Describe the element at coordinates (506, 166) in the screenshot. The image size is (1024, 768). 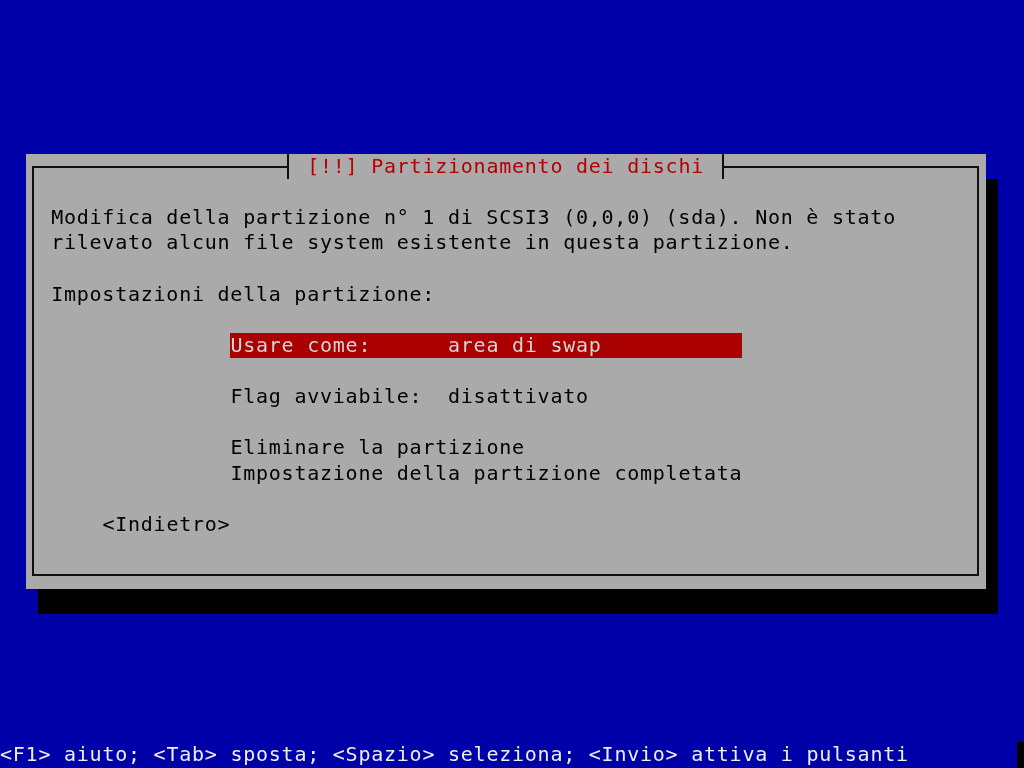
I see `dialog-title: [!!] Partizionamento dei dischi` at that location.